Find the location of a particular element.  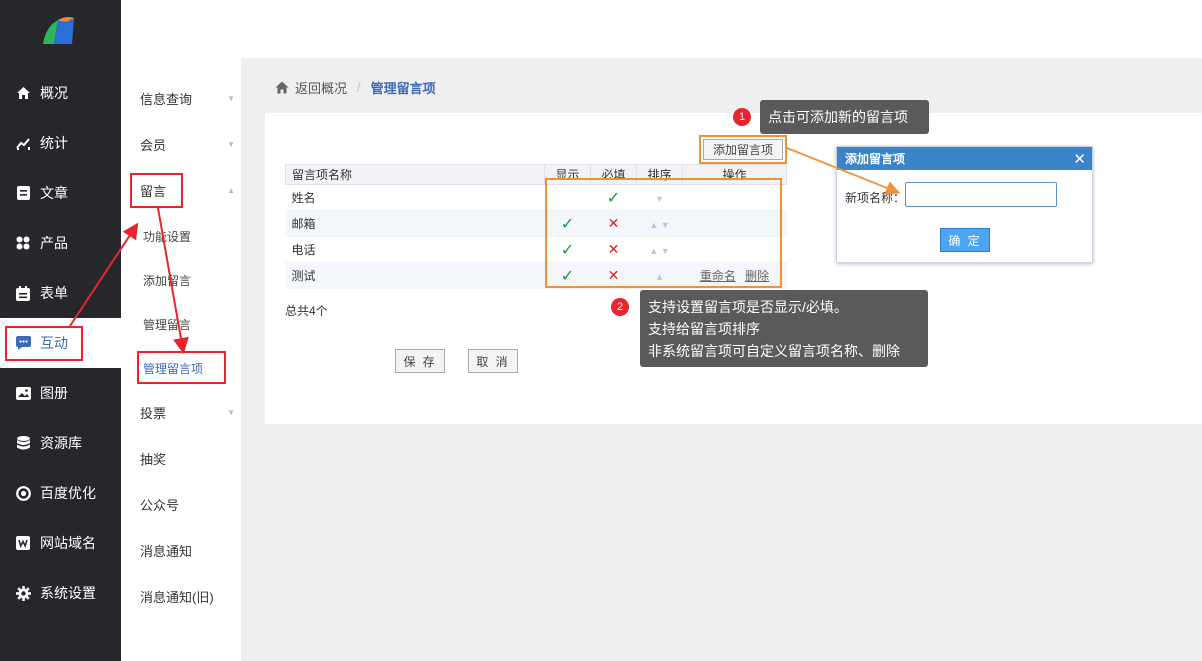

sidebar-item-forms: 表单 is located at coordinates (60, 293).